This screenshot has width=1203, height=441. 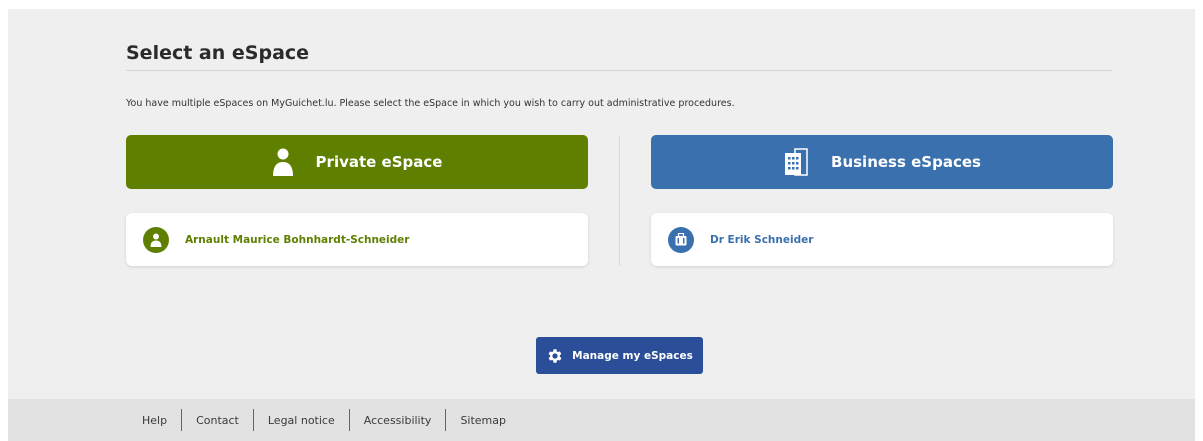 I want to click on building-icon, so click(x=796, y=162).